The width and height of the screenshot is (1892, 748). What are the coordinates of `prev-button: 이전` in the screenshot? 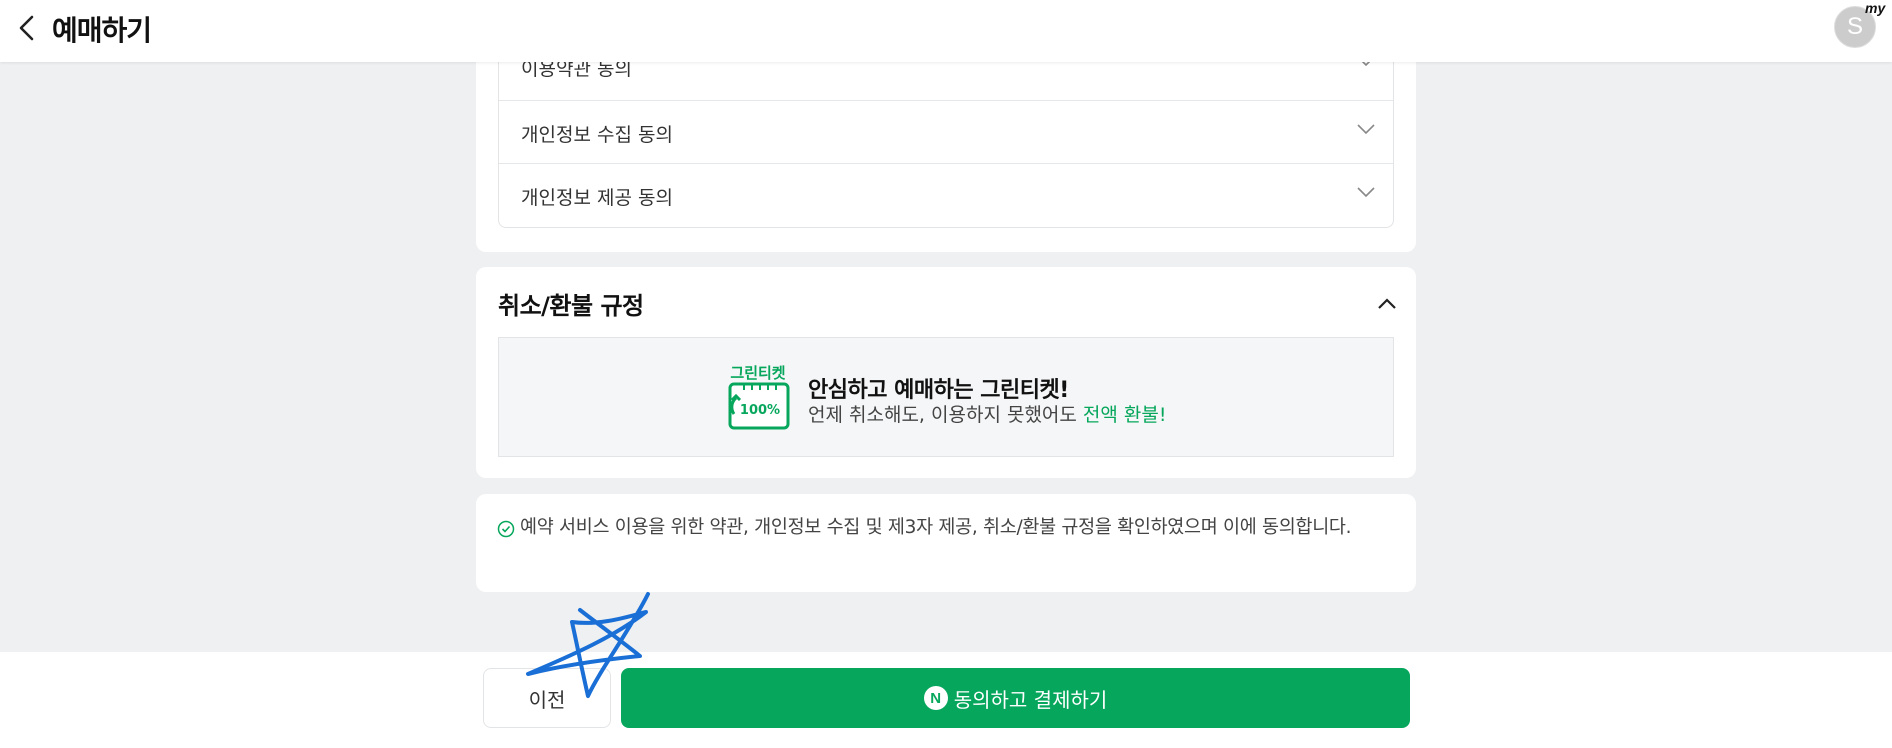 It's located at (547, 698).